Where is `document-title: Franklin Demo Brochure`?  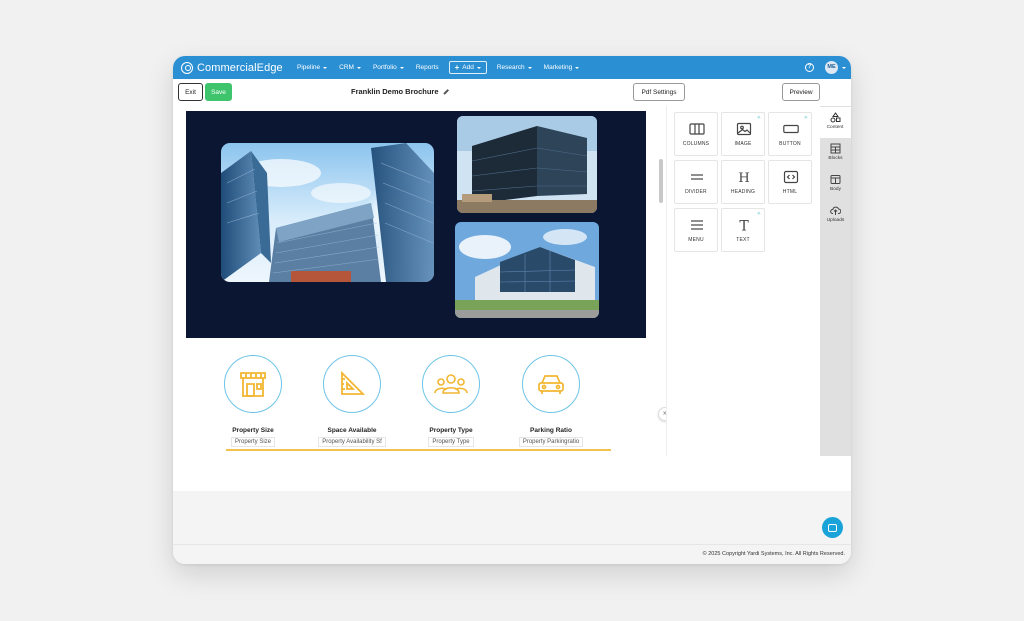
document-title: Franklin Demo Brochure is located at coordinates (400, 91).